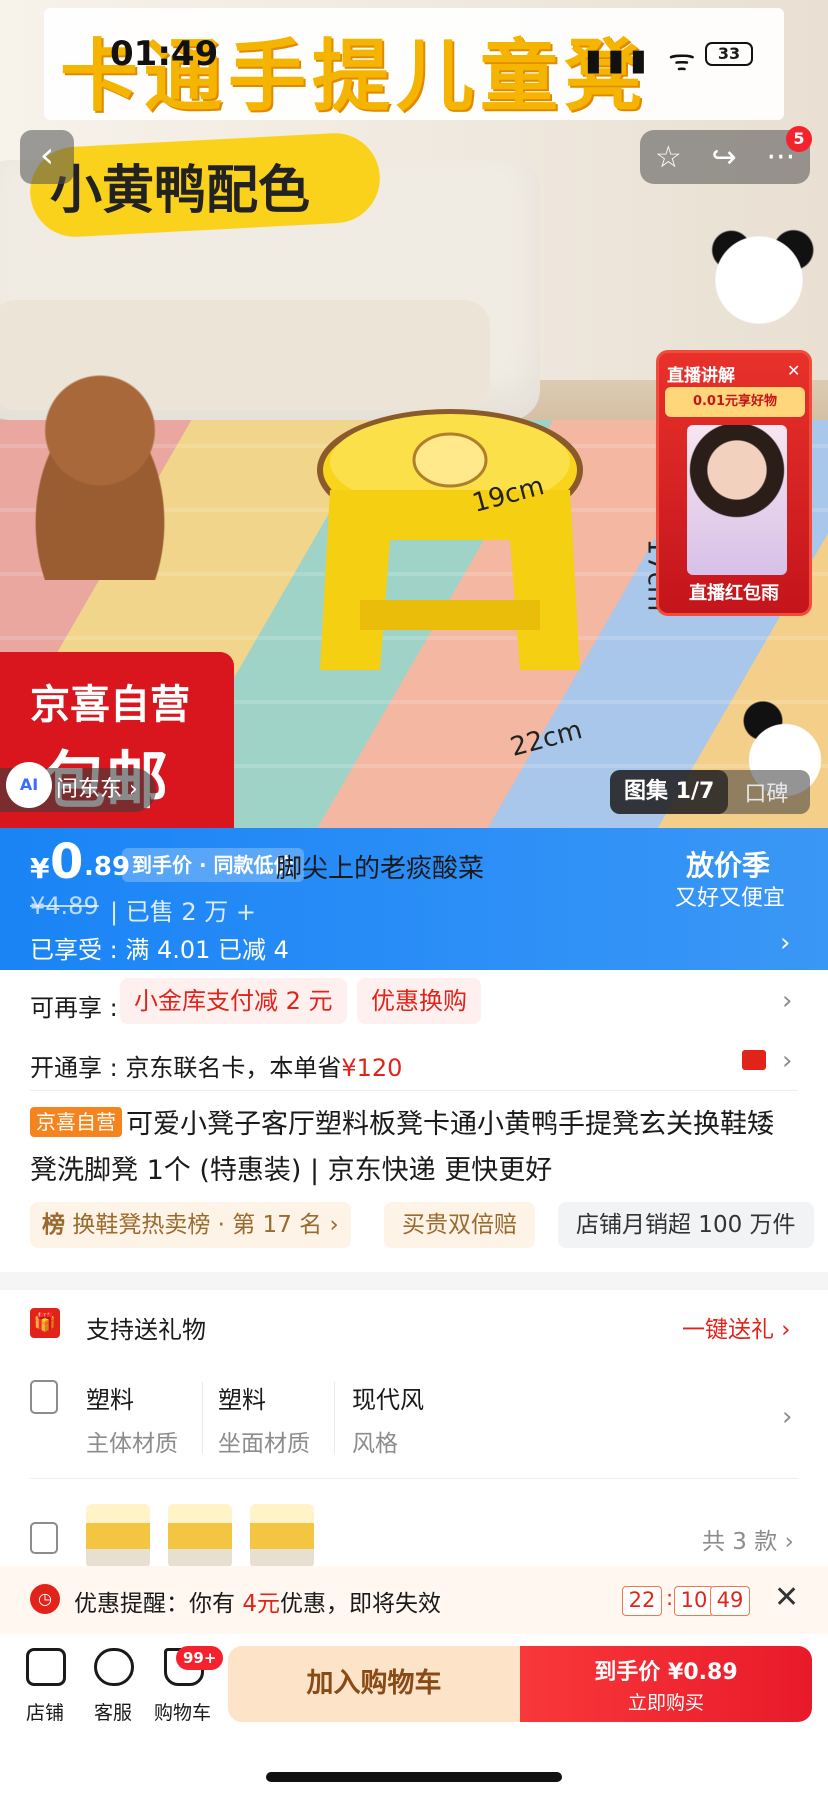 This screenshot has height=1795, width=828. I want to click on store-icon, so click(46, 1667).